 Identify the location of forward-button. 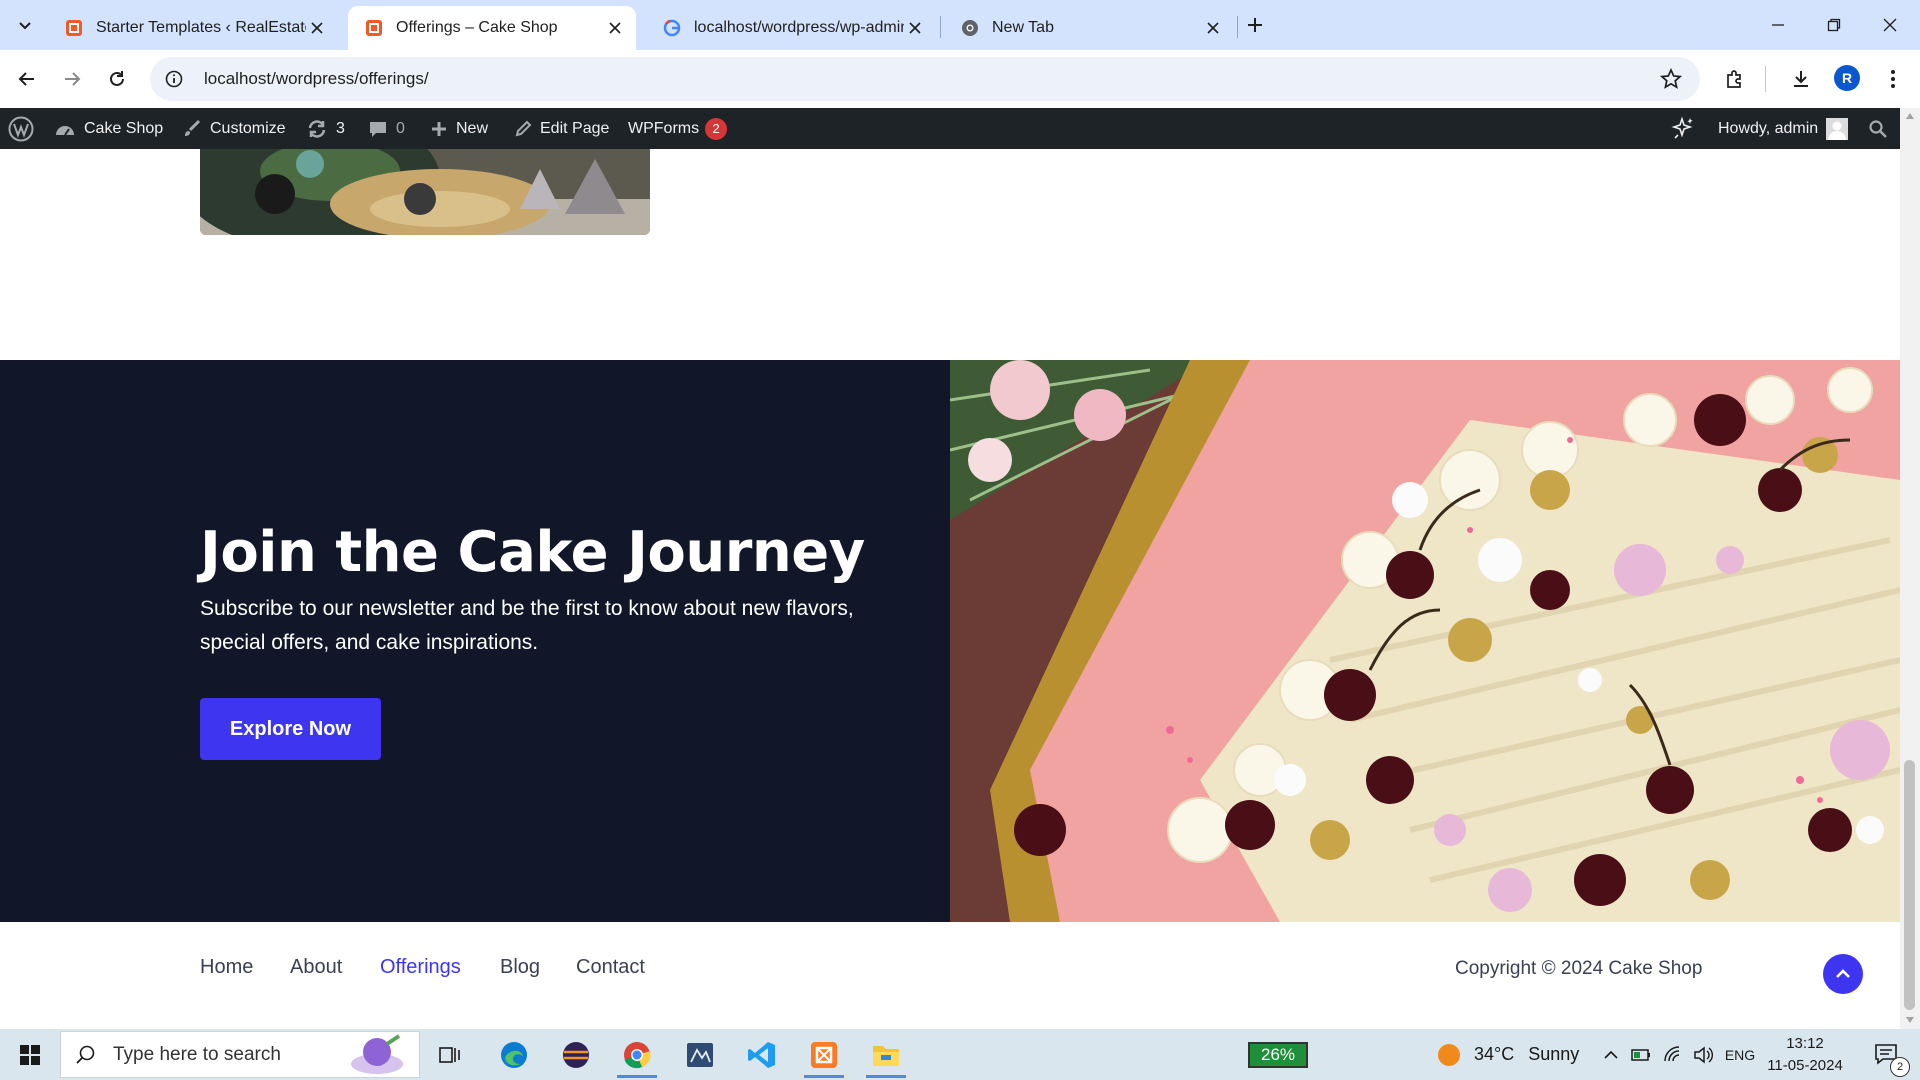
(72, 79).